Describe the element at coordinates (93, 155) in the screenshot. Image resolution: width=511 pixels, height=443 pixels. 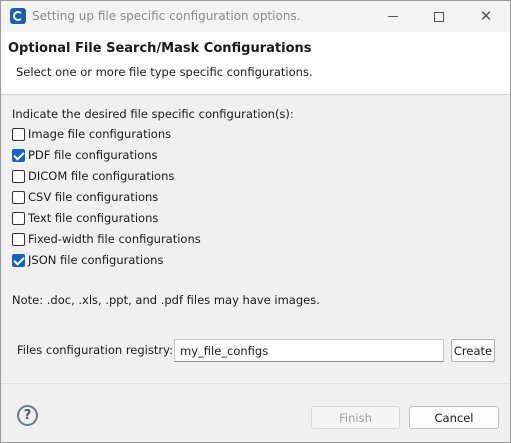
I see `option-label: PDF file configurations` at that location.